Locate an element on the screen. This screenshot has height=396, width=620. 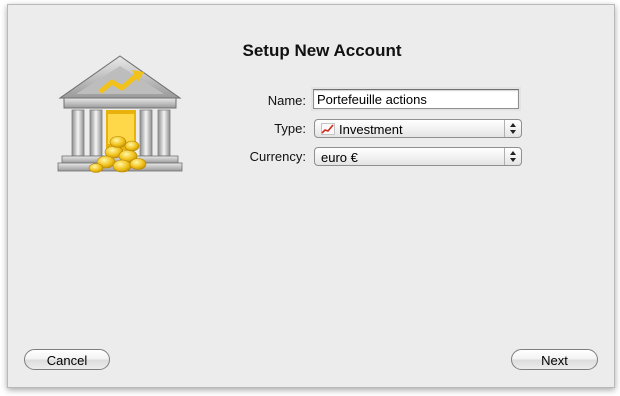
currency-popup-text: euro € is located at coordinates (339, 157).